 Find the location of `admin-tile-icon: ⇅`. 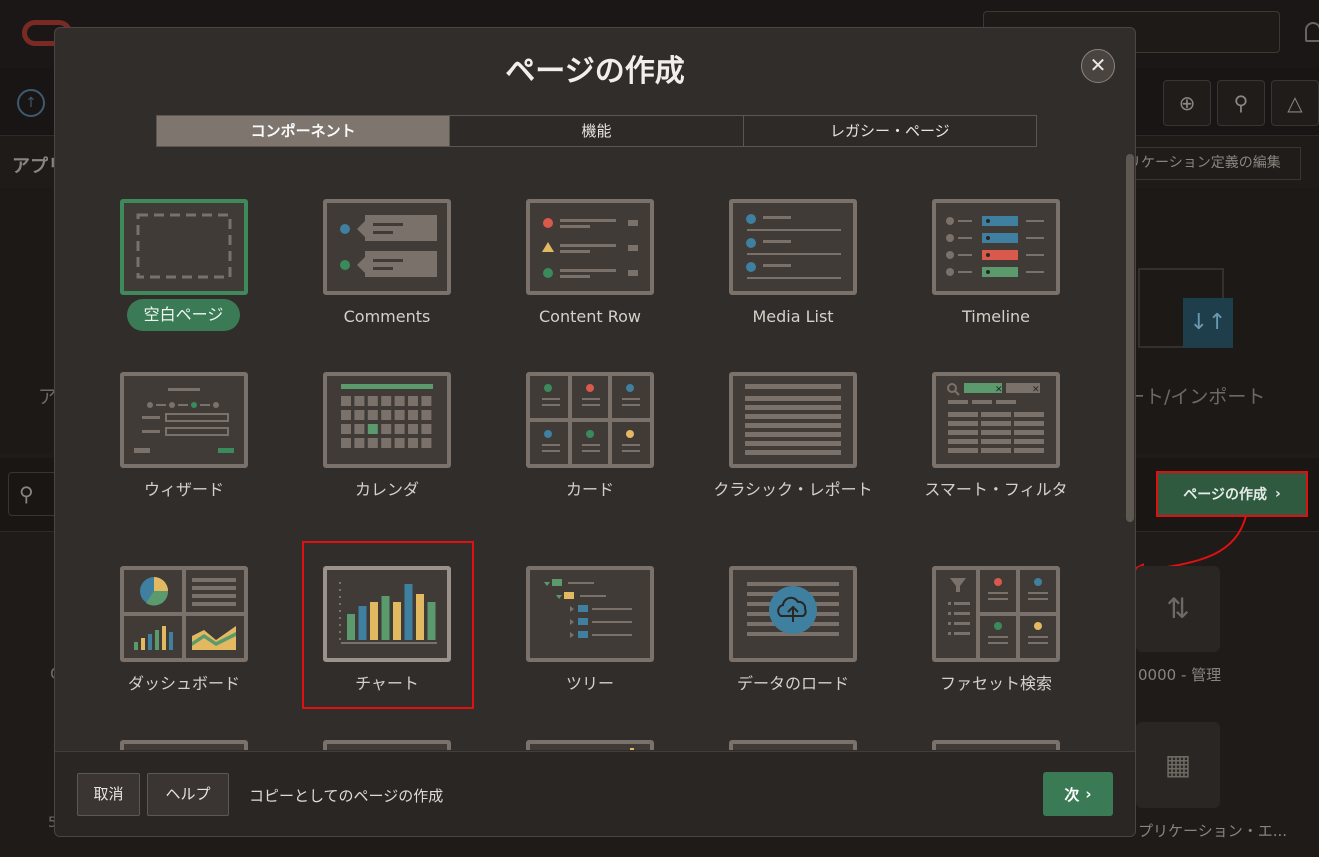

admin-tile-icon: ⇅ is located at coordinates (1178, 609).